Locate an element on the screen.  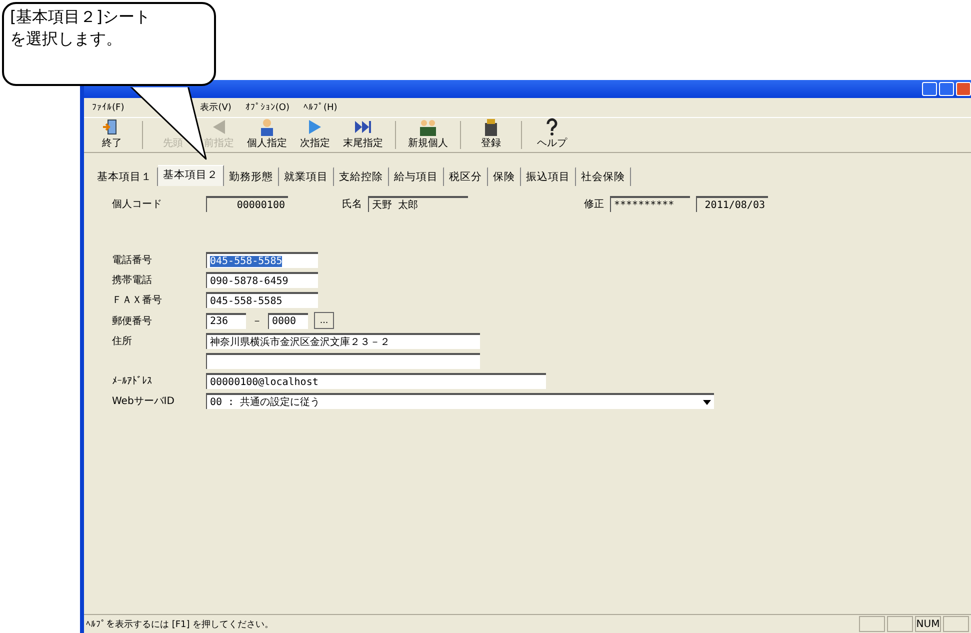
field-label: ﾒｰﾙｱﾄﾞﾚｽ is located at coordinates (132, 381).